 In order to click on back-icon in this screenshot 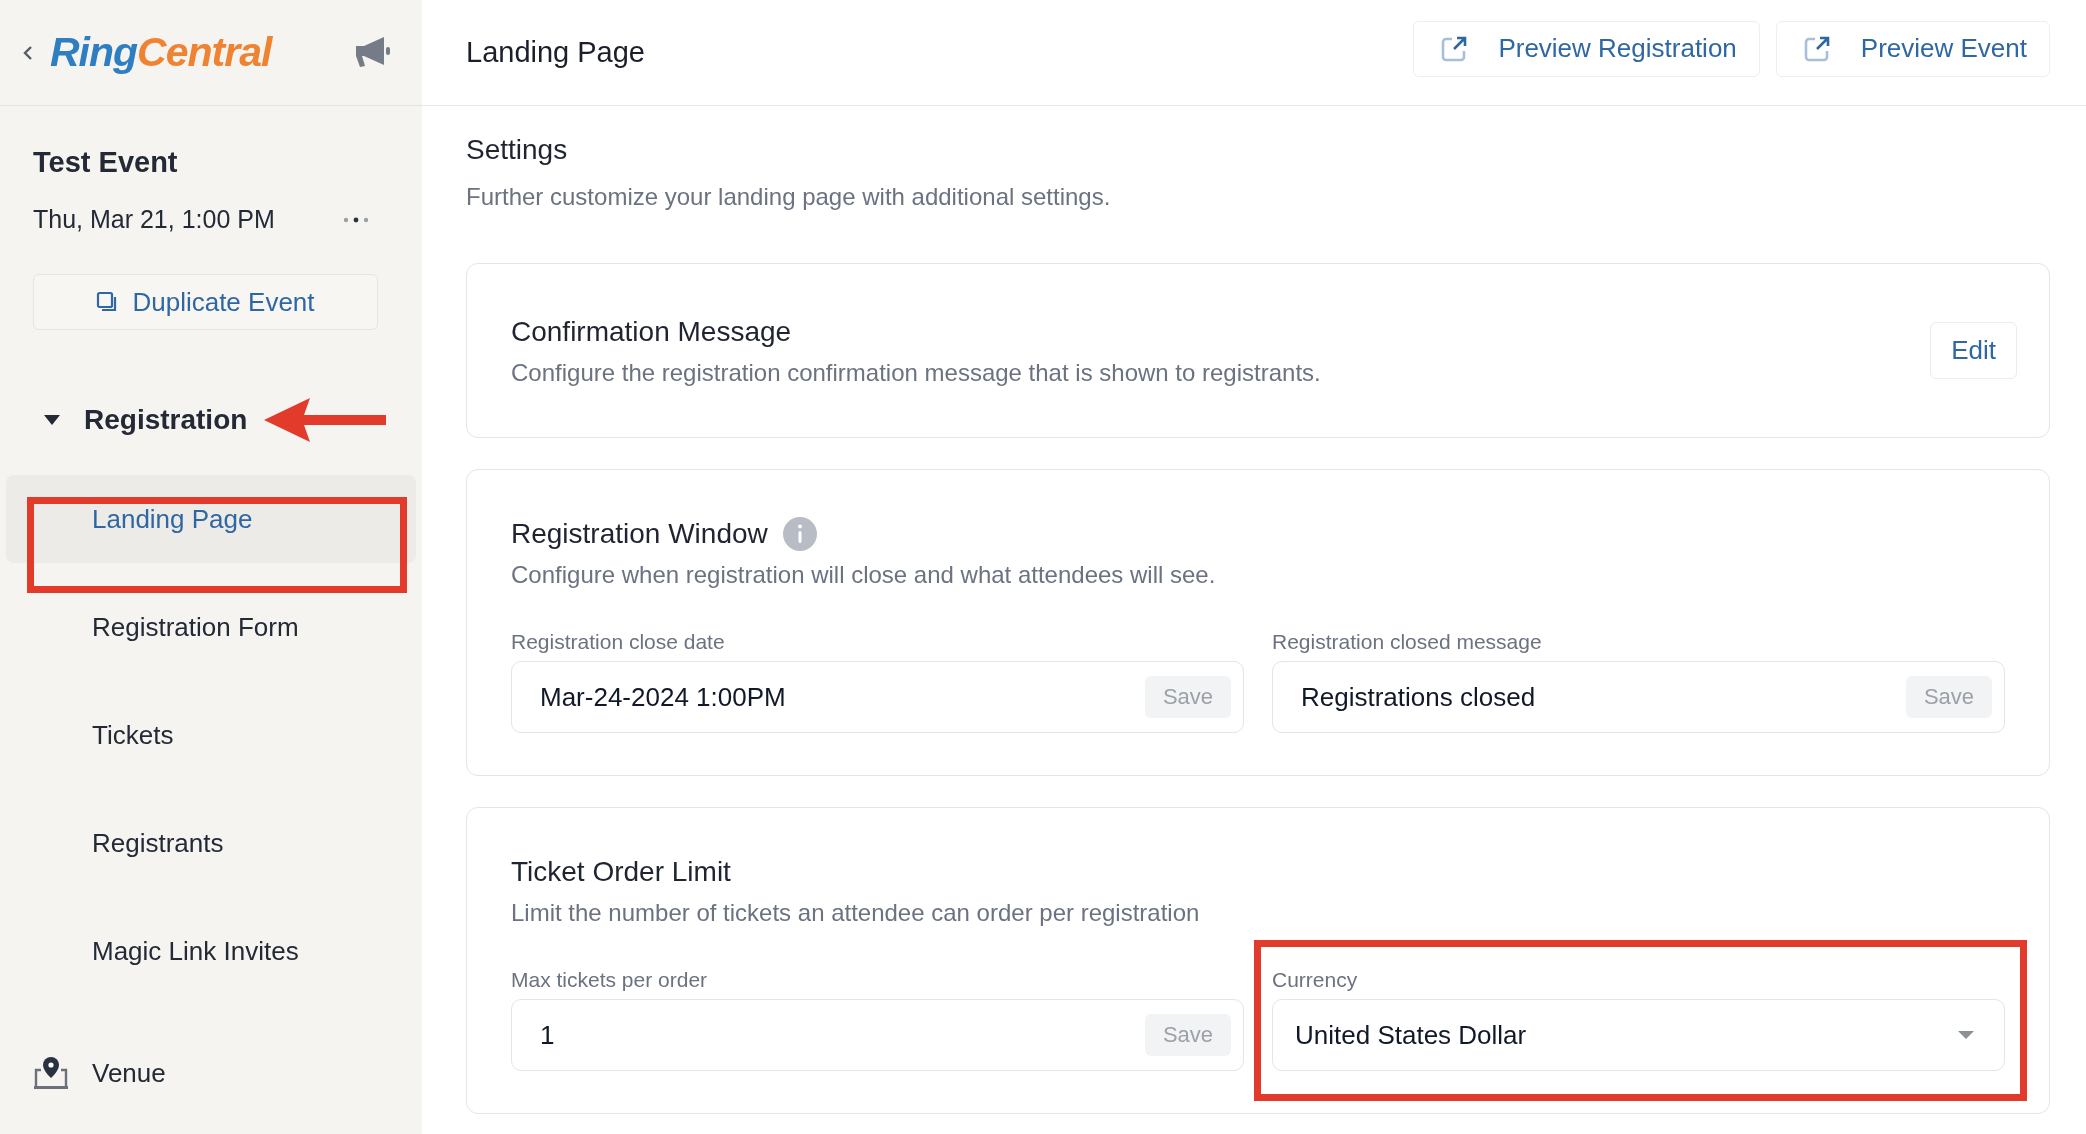, I will do `click(28, 52)`.